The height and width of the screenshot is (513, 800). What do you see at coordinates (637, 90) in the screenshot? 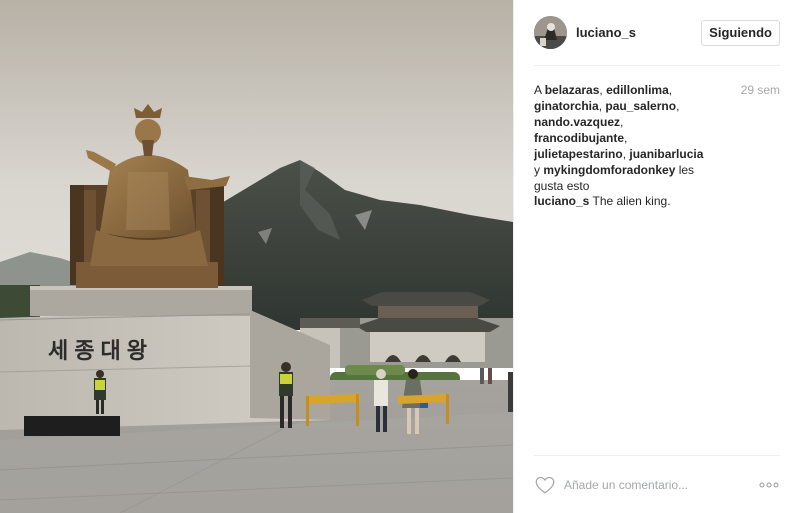
I see `liker-link: edillonlima` at bounding box center [637, 90].